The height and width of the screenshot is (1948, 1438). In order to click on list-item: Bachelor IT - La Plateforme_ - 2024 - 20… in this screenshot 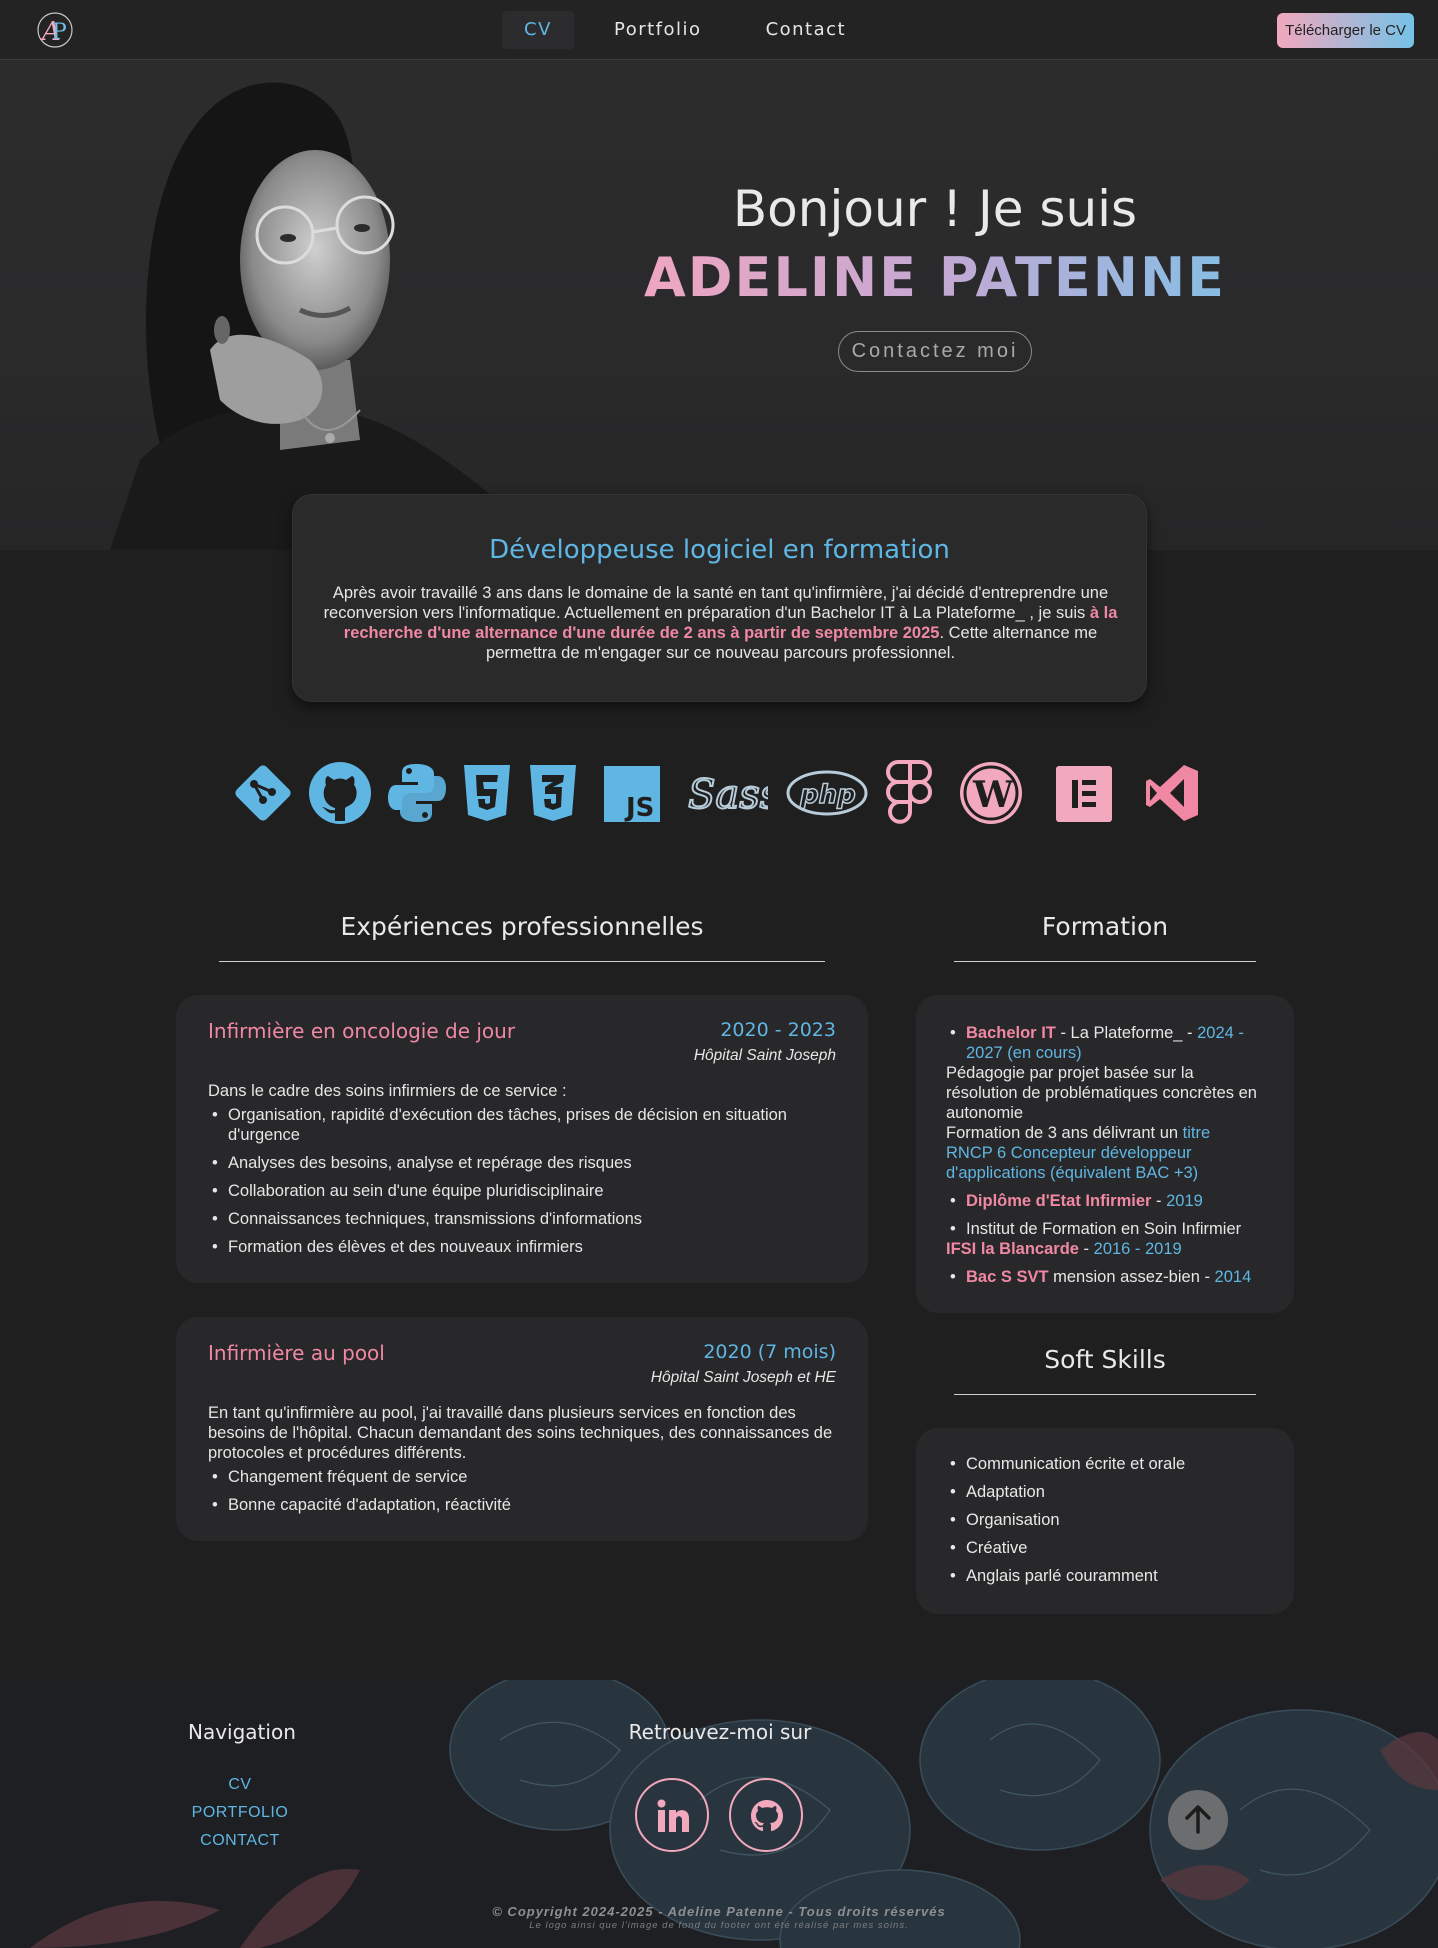, I will do `click(1103, 1043)`.